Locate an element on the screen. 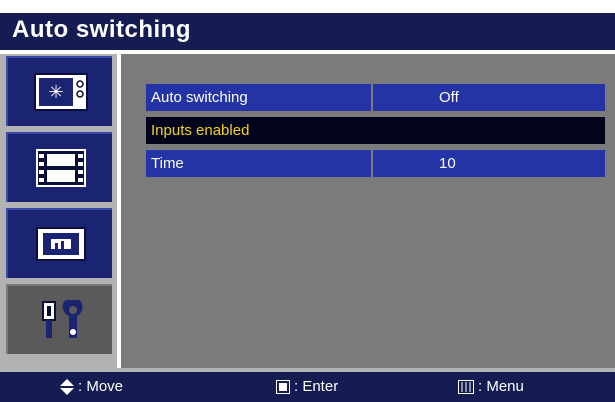 This screenshot has width=615, height=402. screen-display-icon is located at coordinates (61, 244).